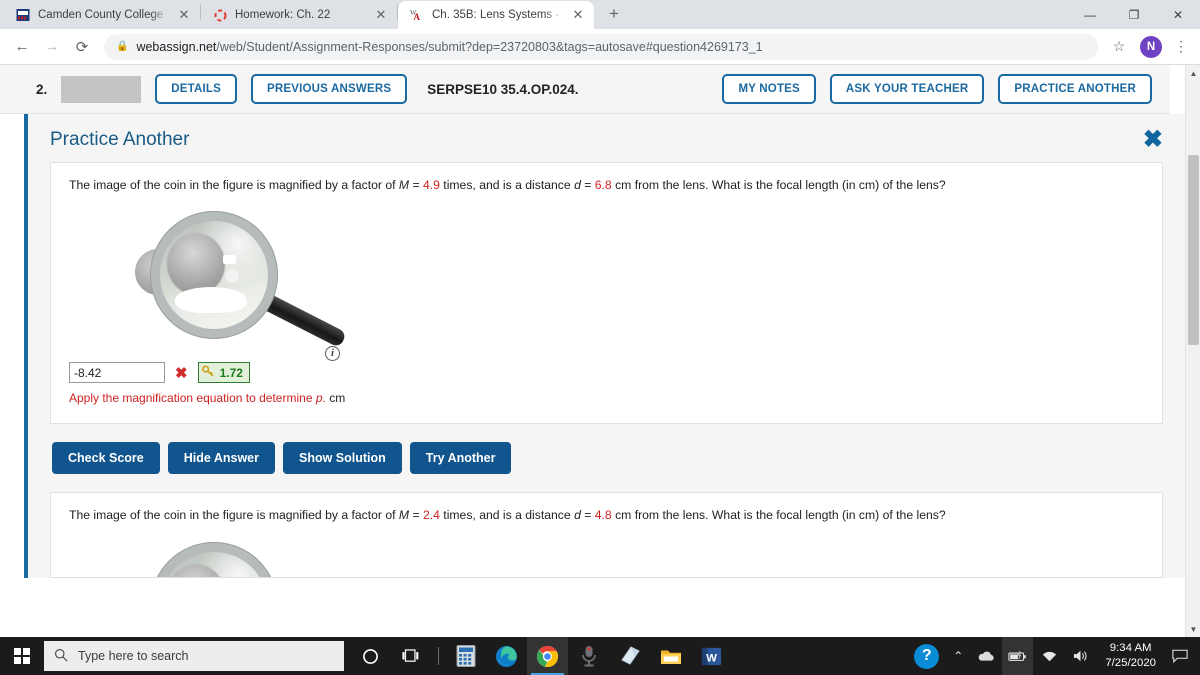 The height and width of the screenshot is (675, 1200). What do you see at coordinates (507, 515) in the screenshot?
I see `q2-text-mid: times, and is a distance` at bounding box center [507, 515].